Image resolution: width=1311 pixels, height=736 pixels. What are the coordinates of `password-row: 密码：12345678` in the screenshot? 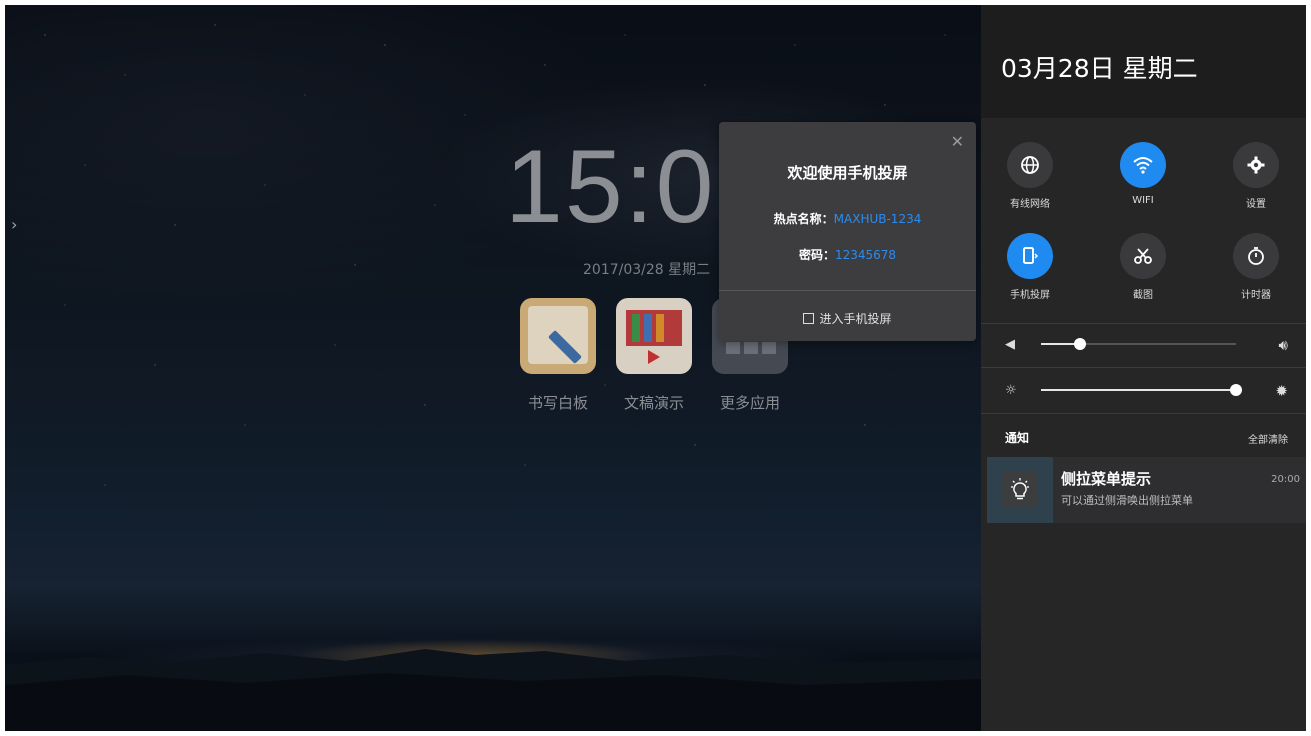 It's located at (847, 254).